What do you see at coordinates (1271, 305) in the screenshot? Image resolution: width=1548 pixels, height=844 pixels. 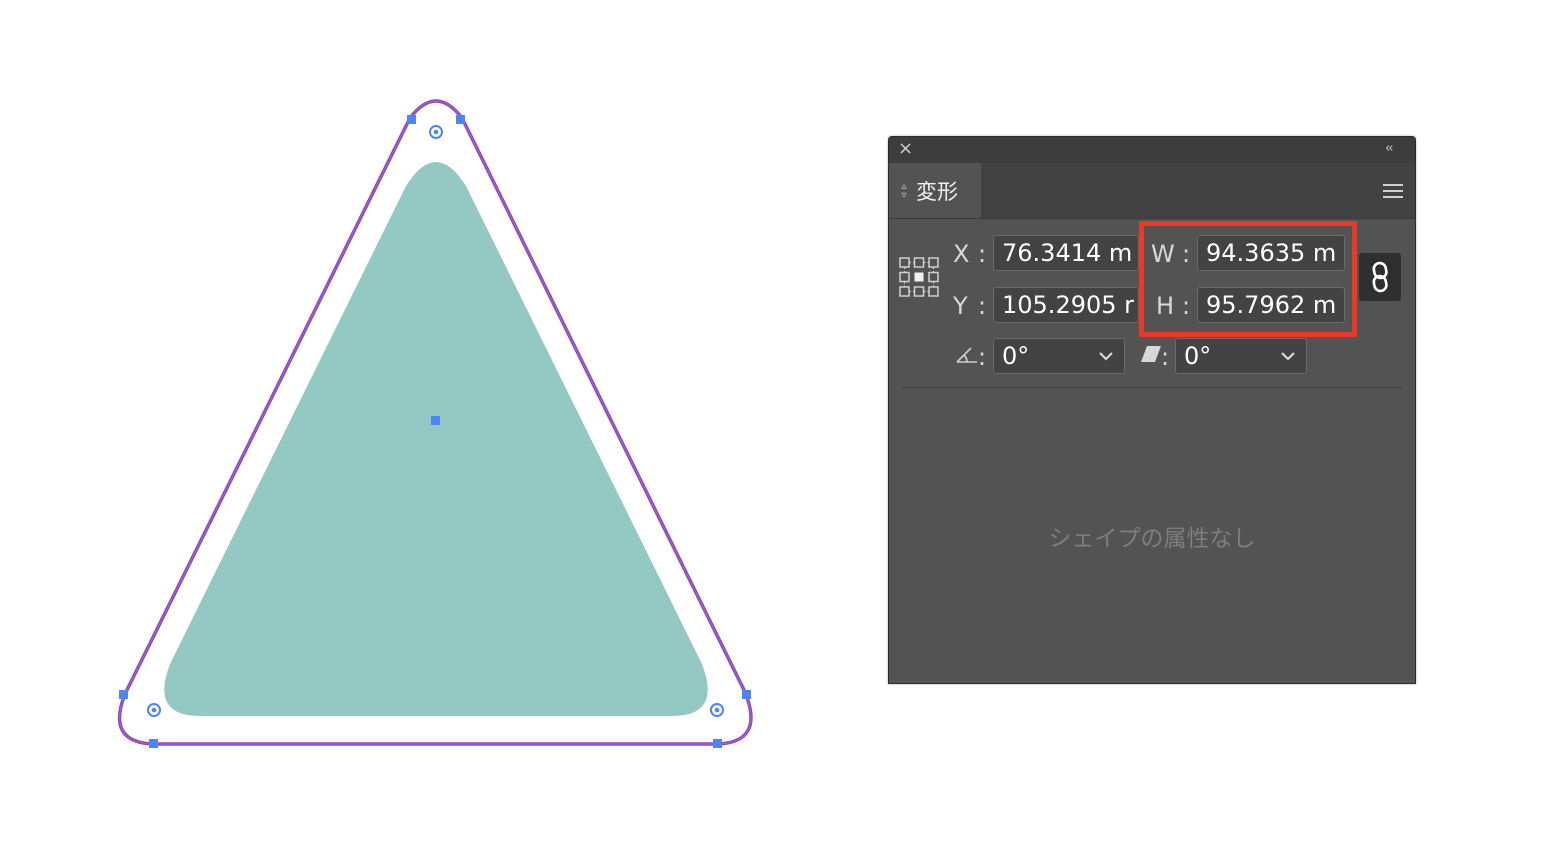 I see `h-input: 95.7962 m` at bounding box center [1271, 305].